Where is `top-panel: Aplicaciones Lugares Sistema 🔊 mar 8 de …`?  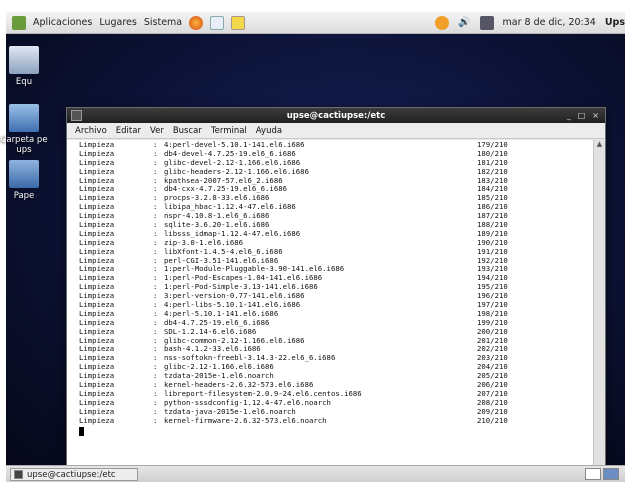
top-panel: Aplicaciones Lugares Sistema 🔊 mar 8 de … is located at coordinates (315, 23).